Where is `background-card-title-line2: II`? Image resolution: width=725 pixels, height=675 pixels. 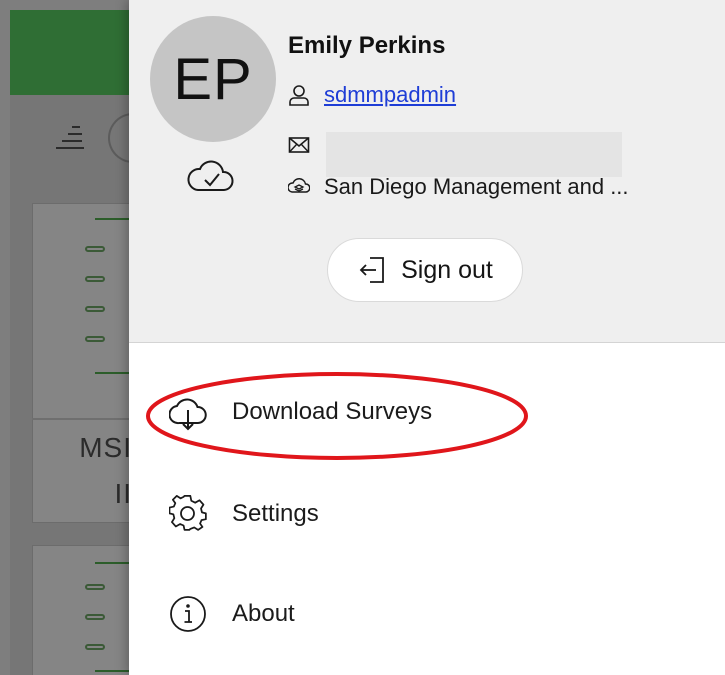
background-card-title-line2: II is located at coordinates (123, 493).